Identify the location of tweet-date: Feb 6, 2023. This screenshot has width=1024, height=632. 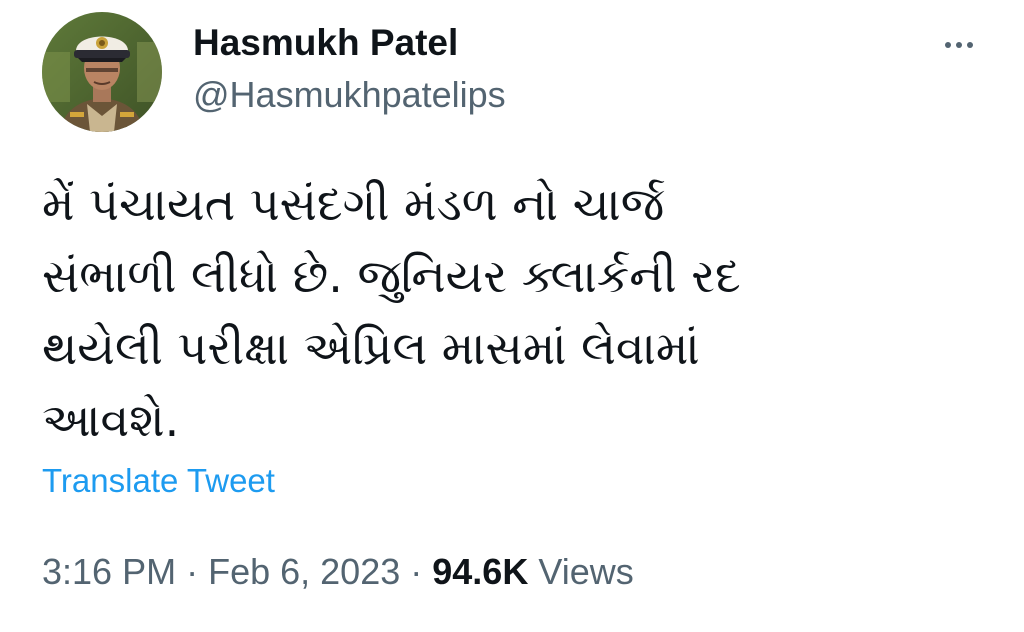
(304, 571).